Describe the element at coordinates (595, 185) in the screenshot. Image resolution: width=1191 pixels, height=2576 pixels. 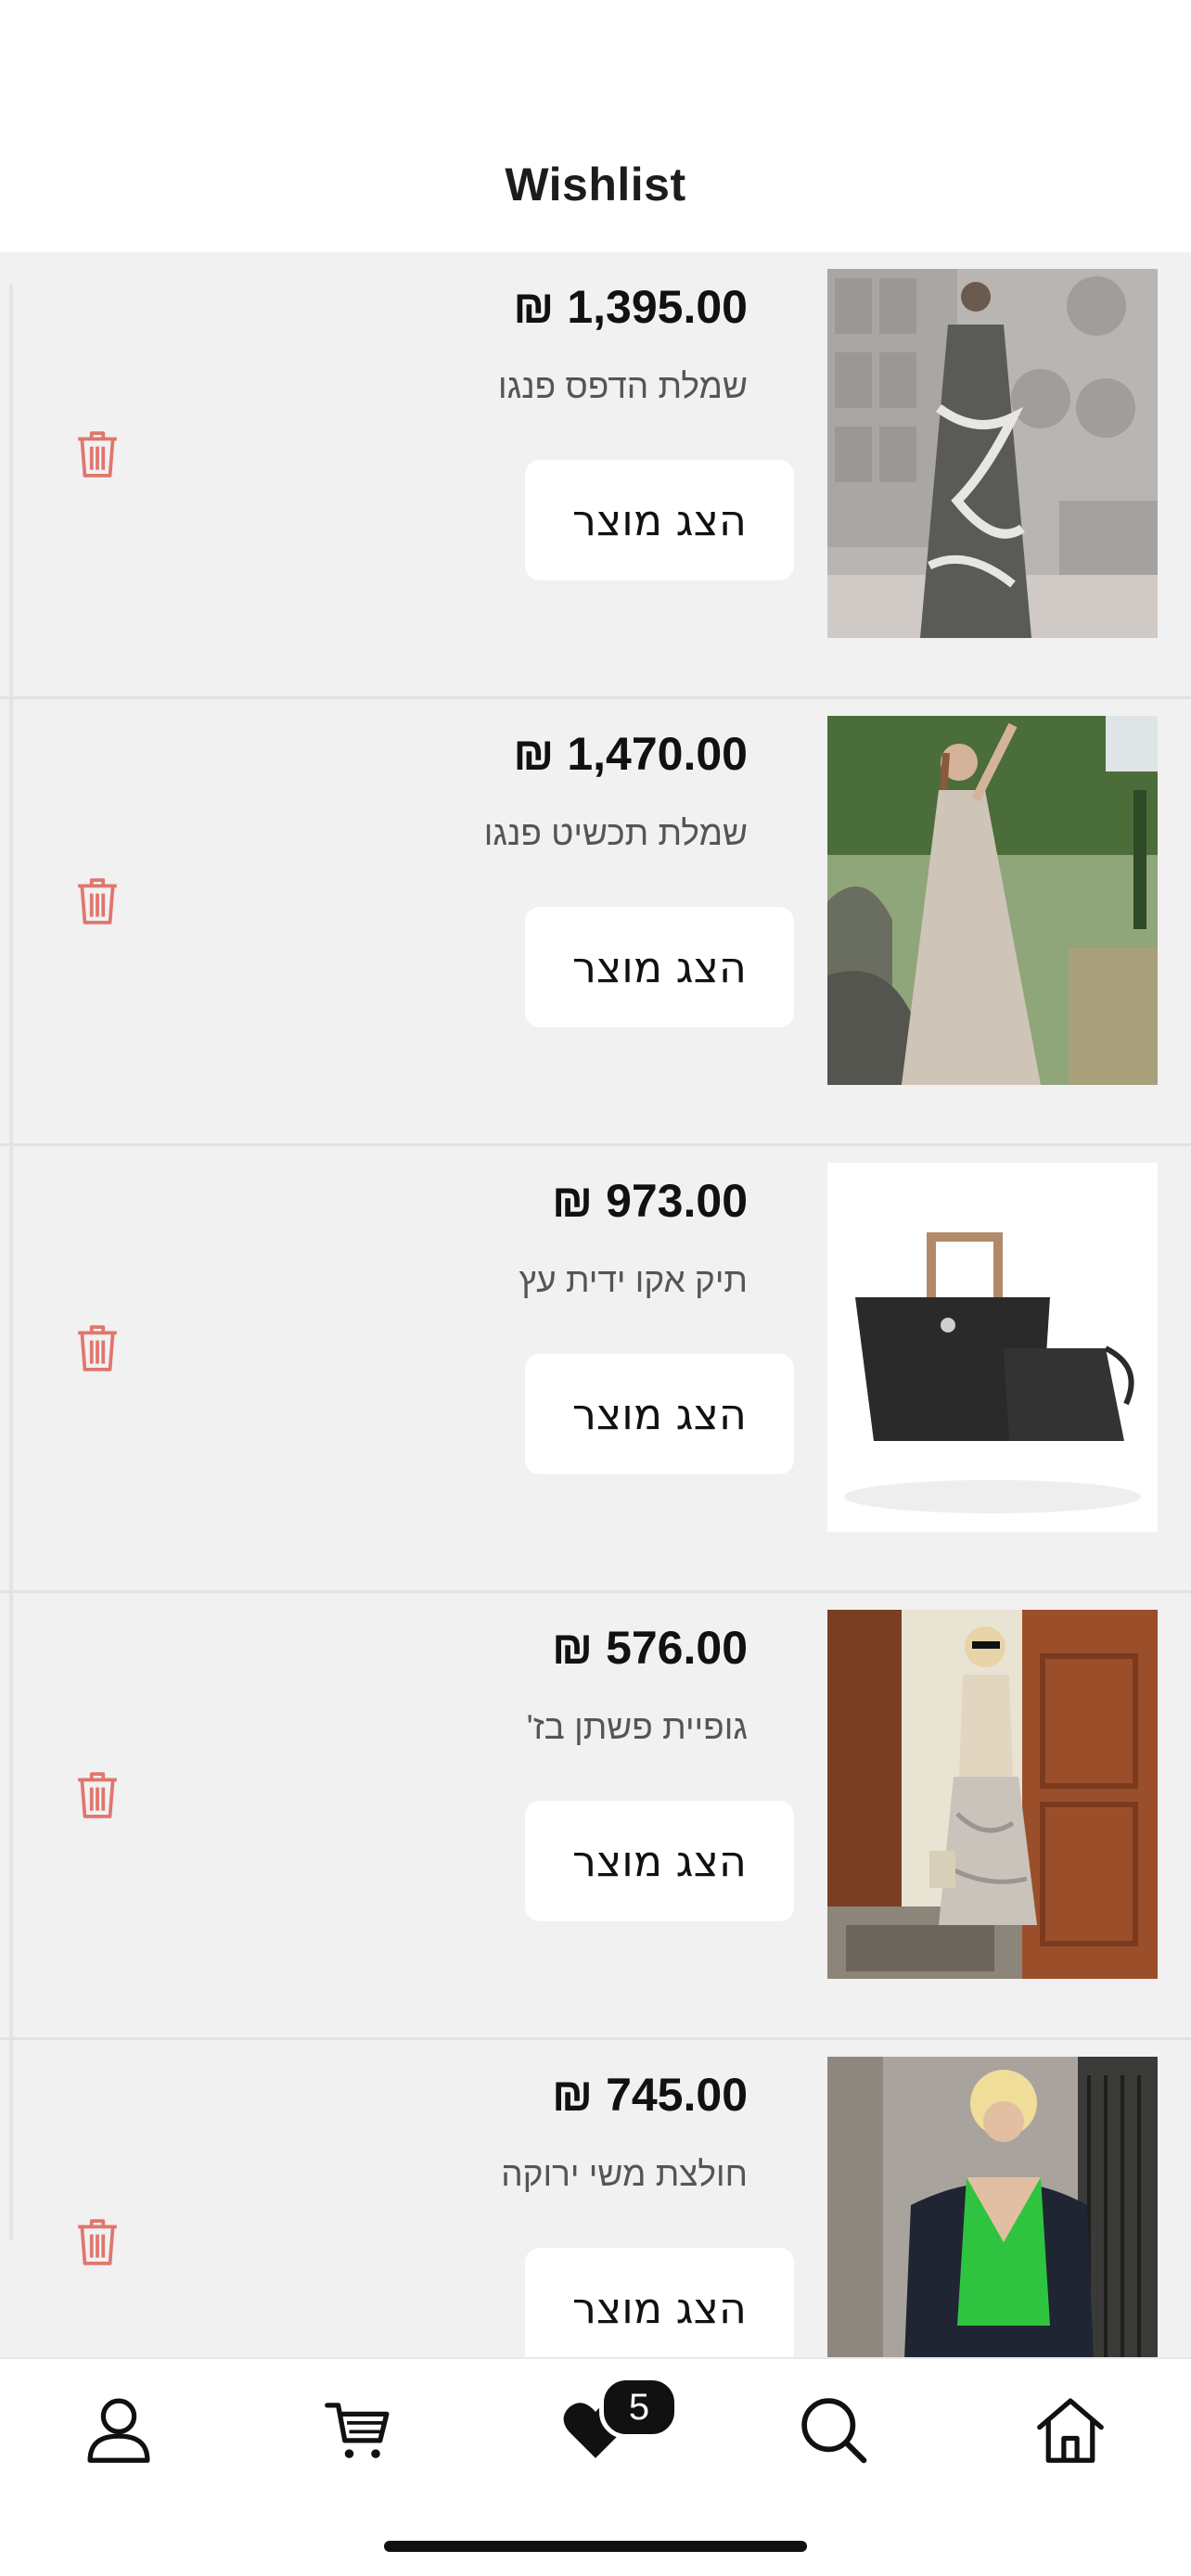
I see `page-title: Wishlist` at that location.